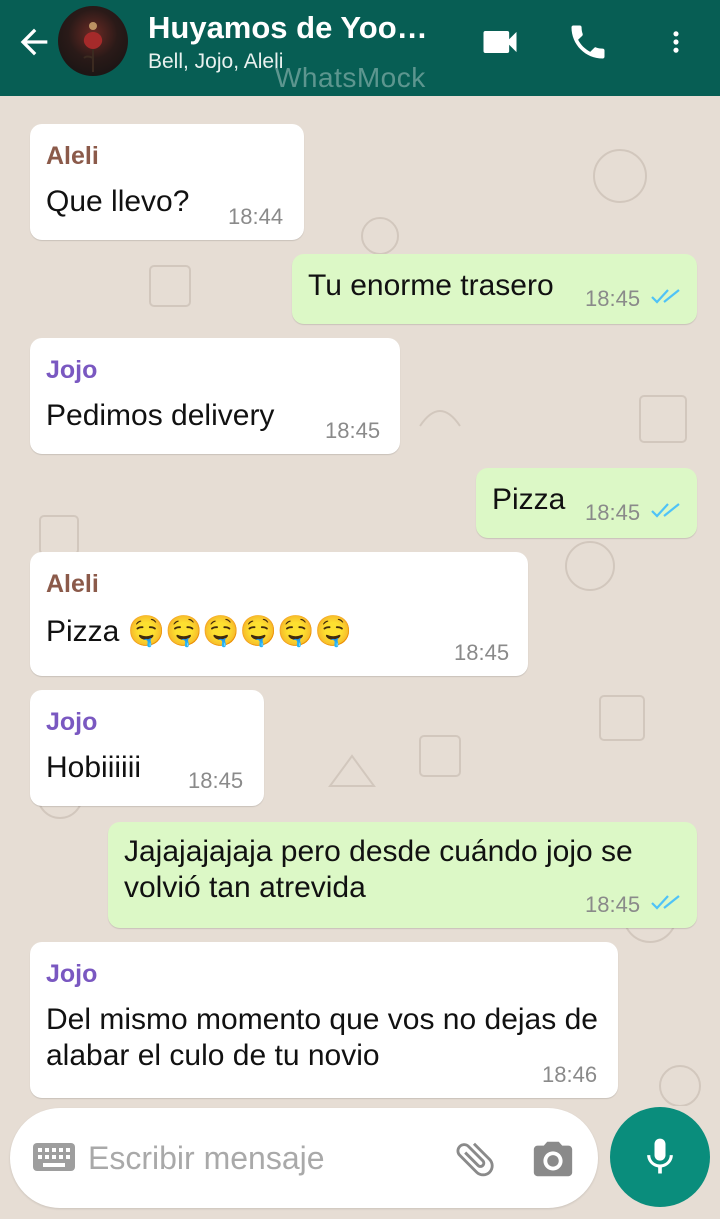 The image size is (720, 1219). Describe the element at coordinates (118, 201) in the screenshot. I see `message-text: Que llevo?` at that location.